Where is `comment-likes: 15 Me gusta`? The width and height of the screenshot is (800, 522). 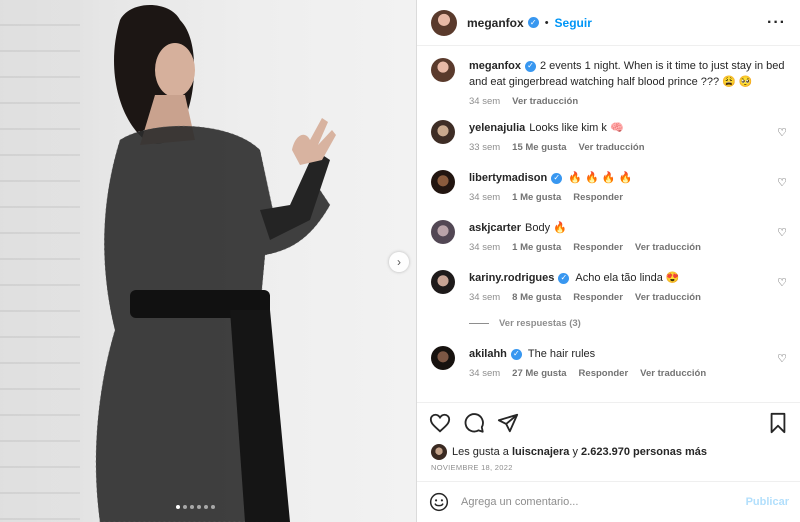
comment-likes: 15 Me gusta is located at coordinates (539, 147).